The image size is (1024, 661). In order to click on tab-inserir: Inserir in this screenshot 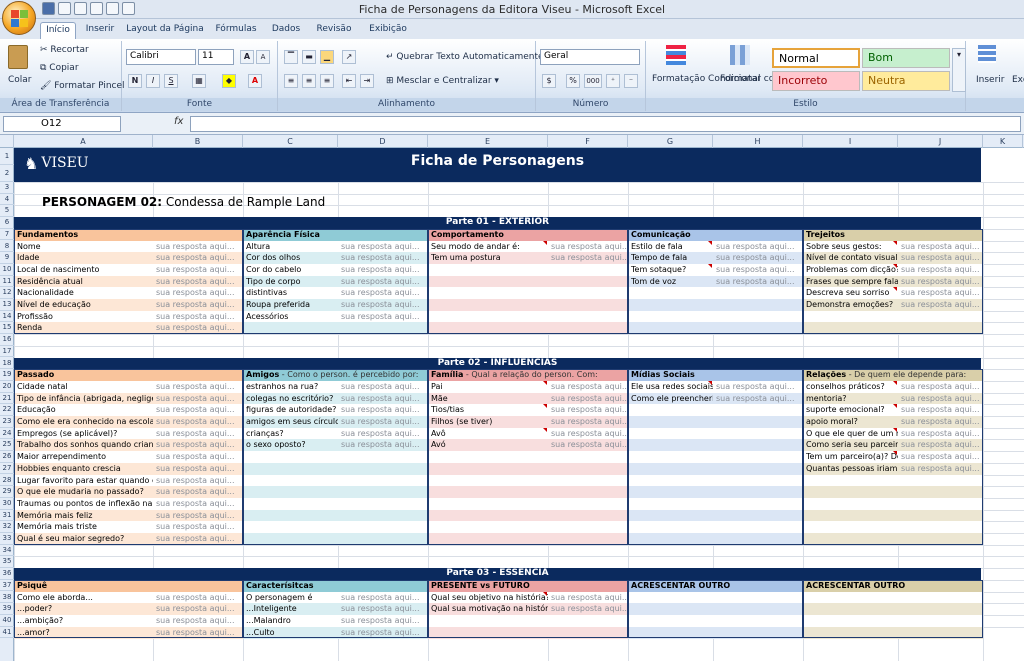, I will do `click(100, 30)`.